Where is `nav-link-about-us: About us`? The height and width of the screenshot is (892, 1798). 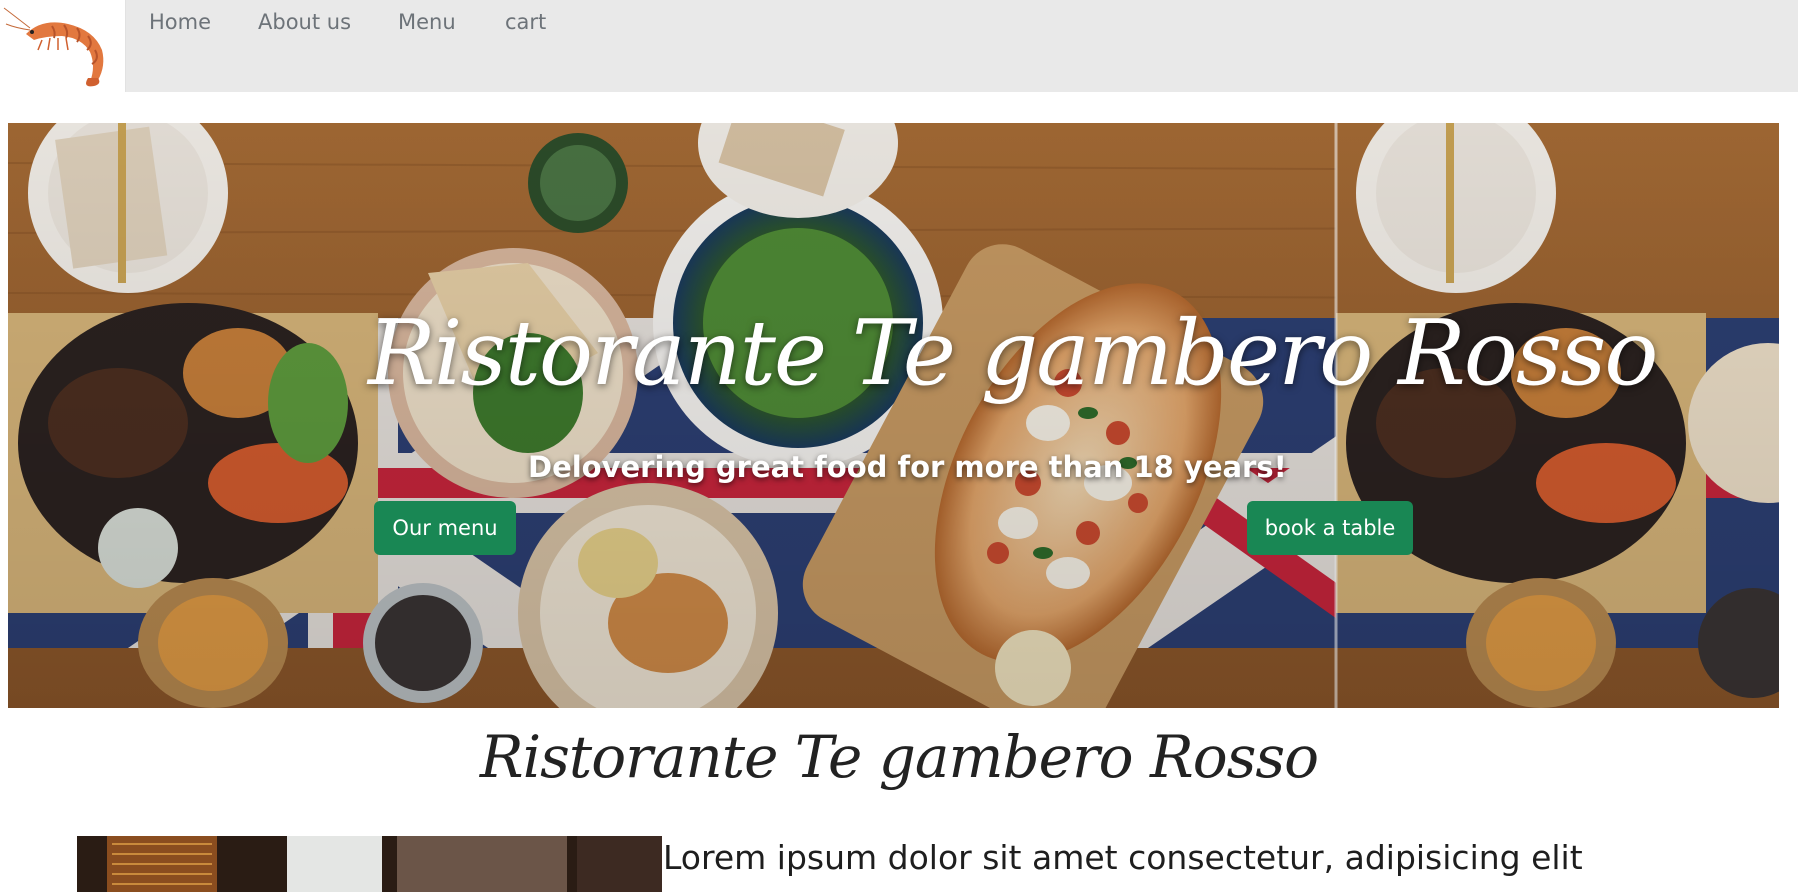 nav-link-about-us: About us is located at coordinates (304, 22).